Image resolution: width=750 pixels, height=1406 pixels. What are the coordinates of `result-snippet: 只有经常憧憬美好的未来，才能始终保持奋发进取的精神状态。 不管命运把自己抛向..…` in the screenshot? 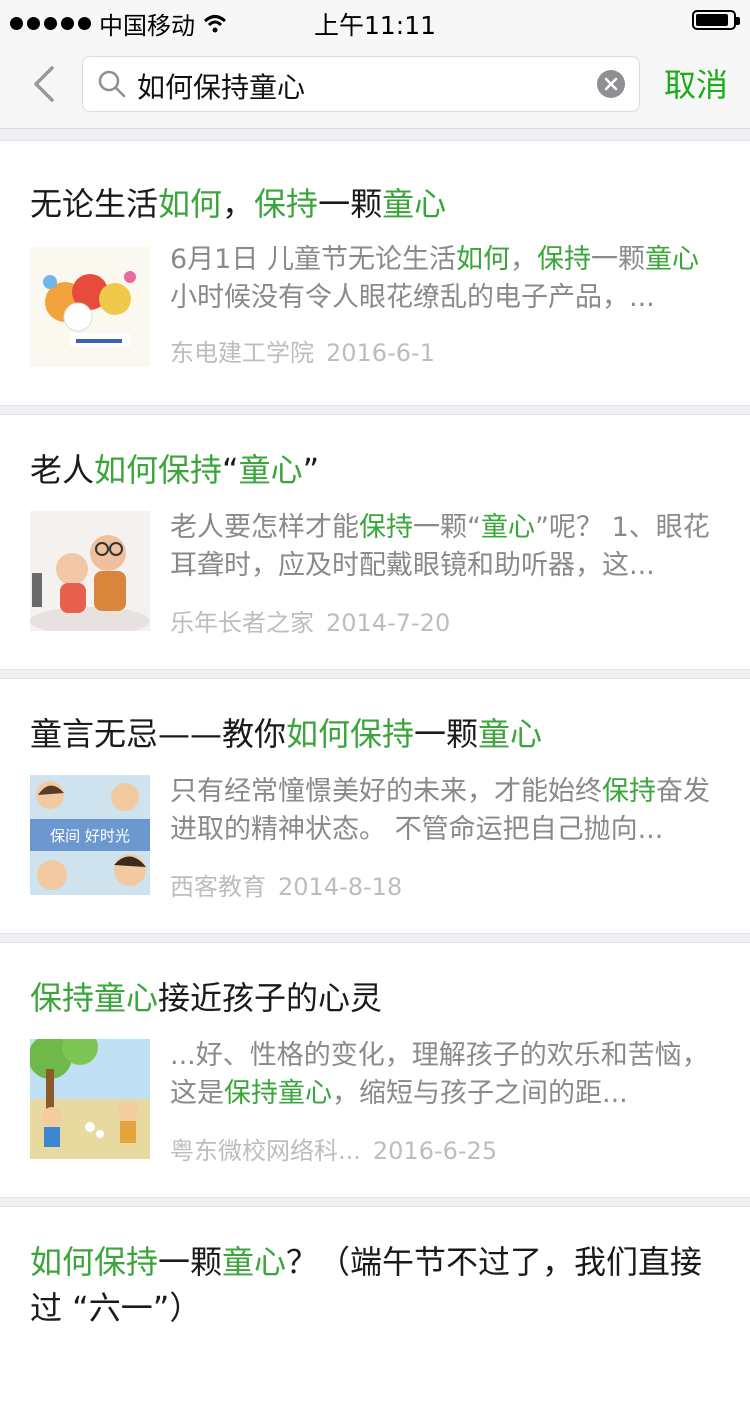 It's located at (442, 811).